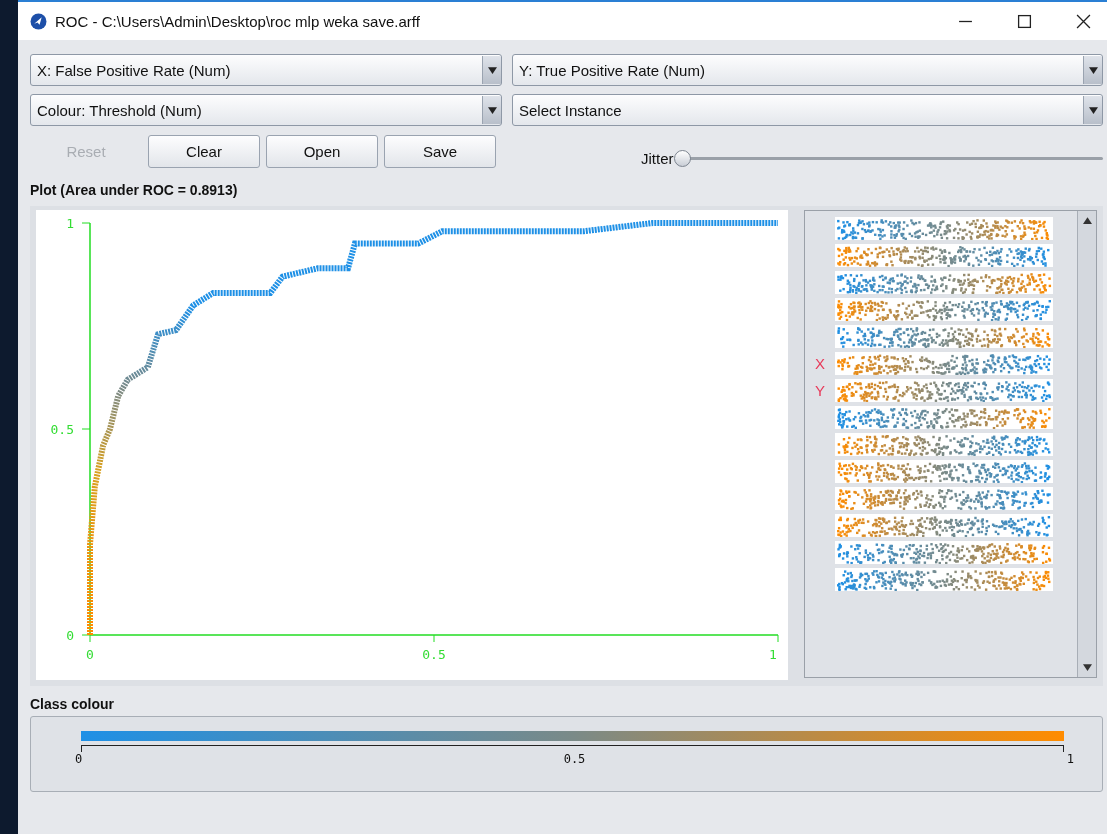 The width and height of the screenshot is (1107, 834). Describe the element at coordinates (434, 654) in the screenshot. I see `x-tick-label: 0.5` at that location.